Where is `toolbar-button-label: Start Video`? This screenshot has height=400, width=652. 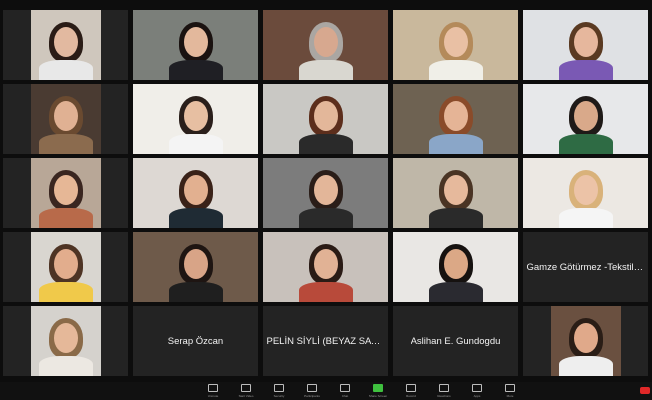 toolbar-button-label: Start Video is located at coordinates (246, 396).